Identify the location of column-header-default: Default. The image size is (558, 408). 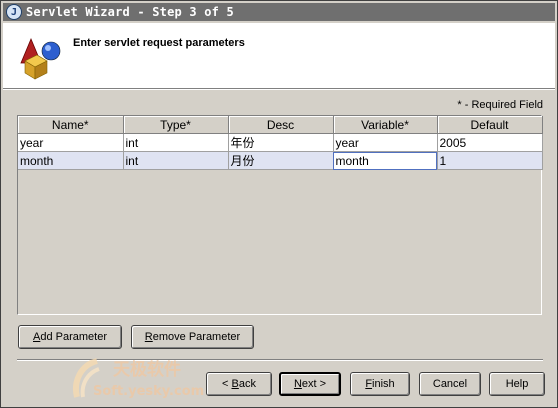
(490, 125).